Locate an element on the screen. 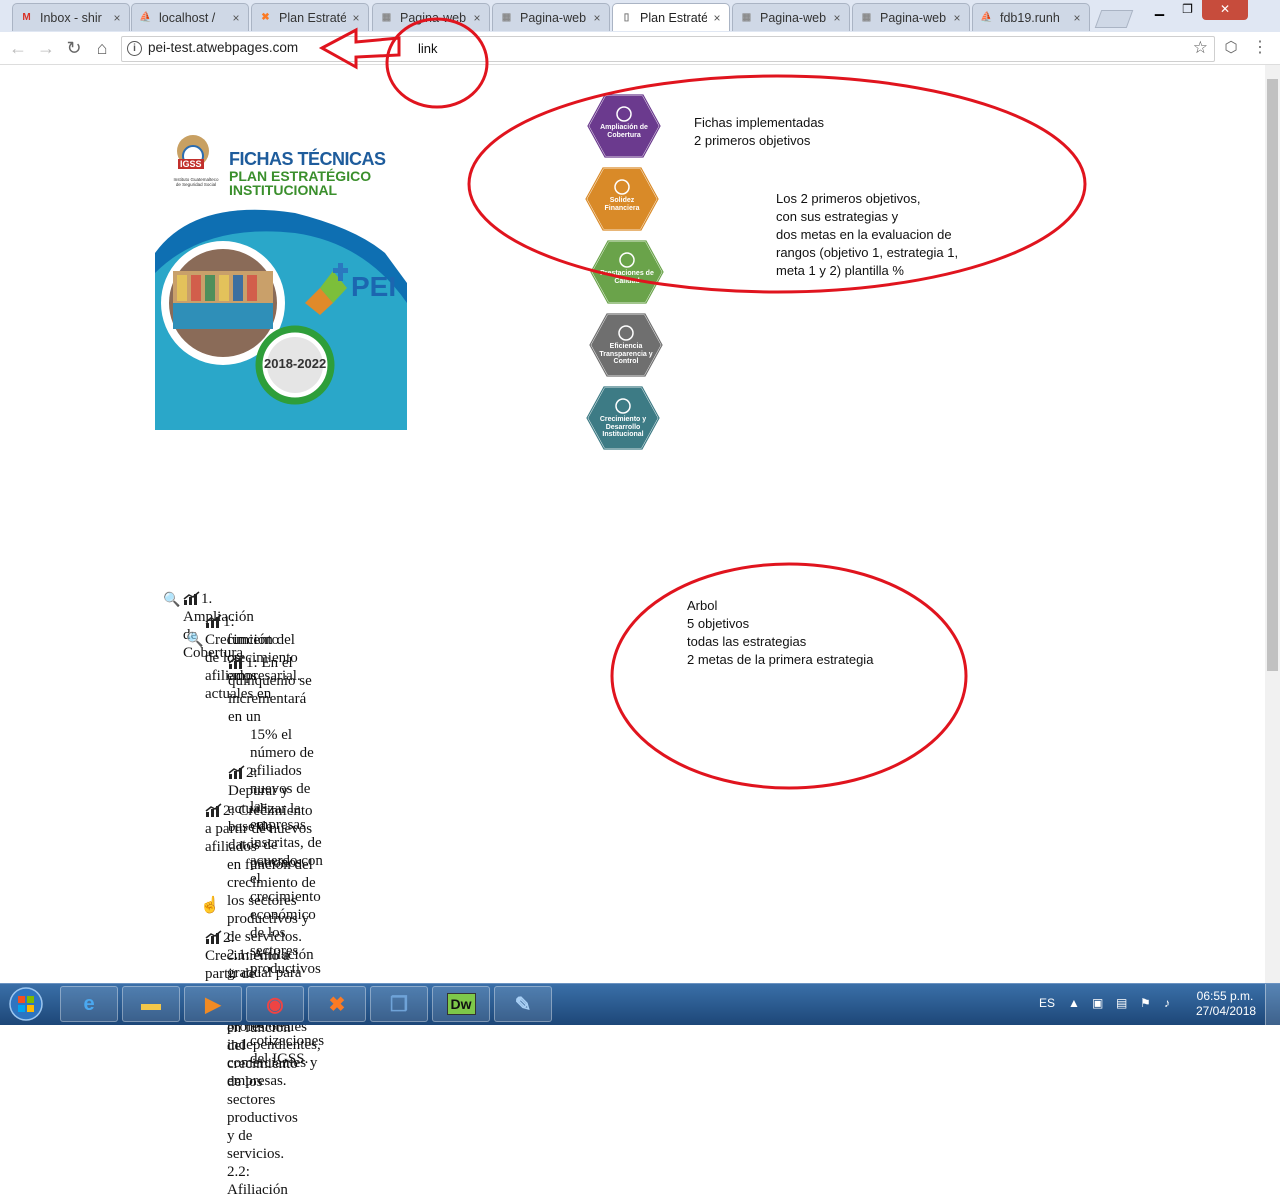 This screenshot has height=1199, width=1280. dreamweaver-taskbar-button: Dw is located at coordinates (461, 1004).